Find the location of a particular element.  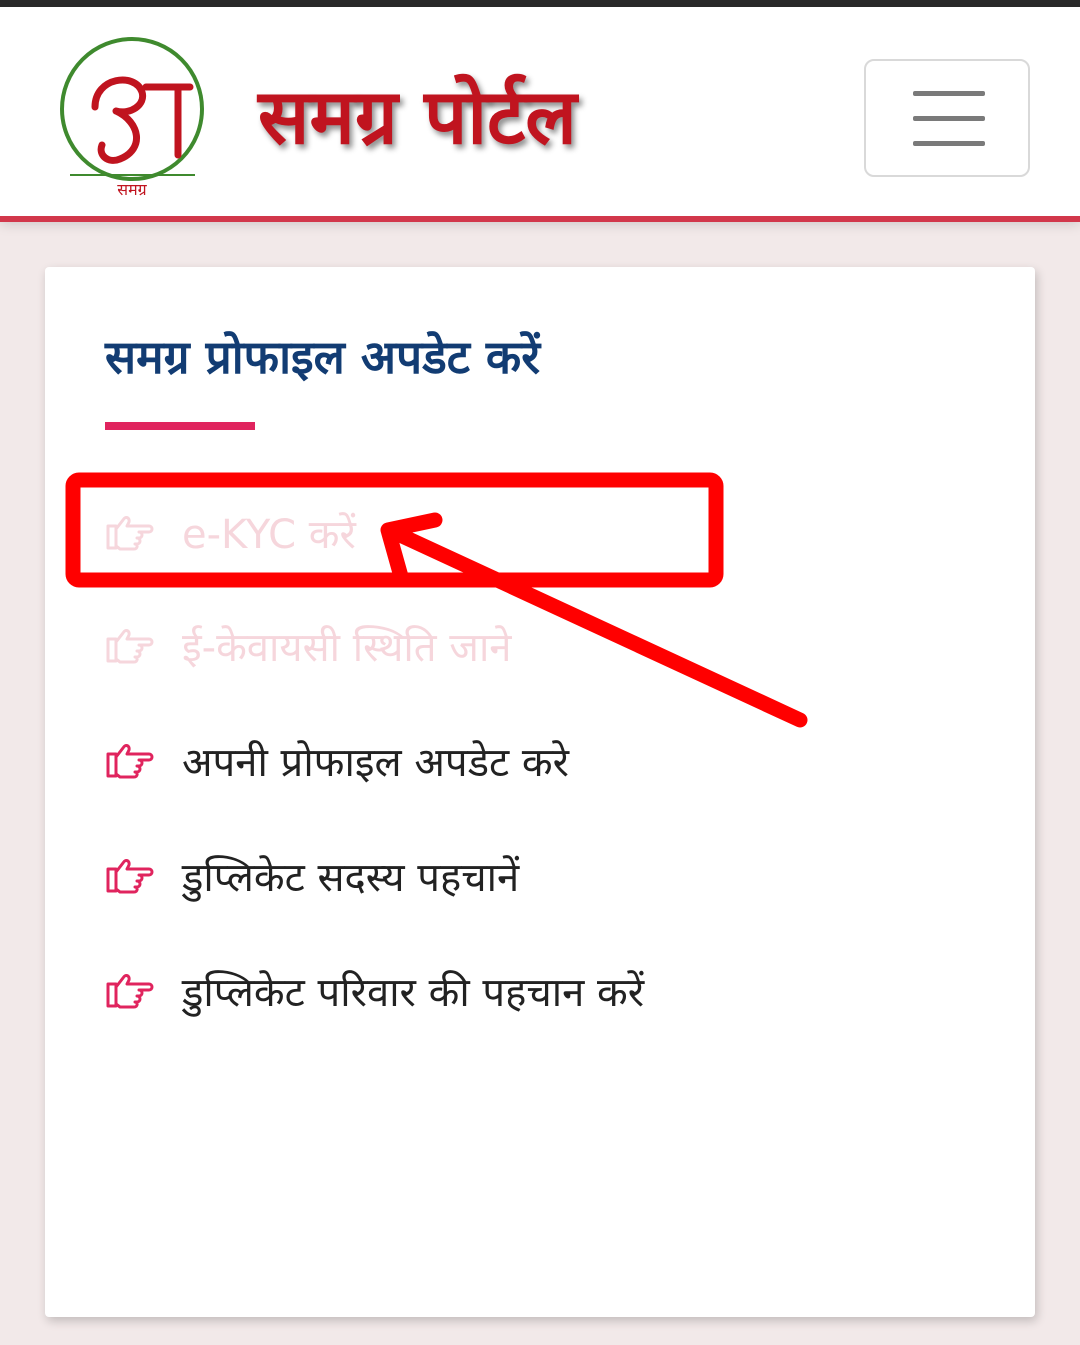

menu-item-ekyc-status: ई-केवायसी स्थिति जाने is located at coordinates (308, 645).